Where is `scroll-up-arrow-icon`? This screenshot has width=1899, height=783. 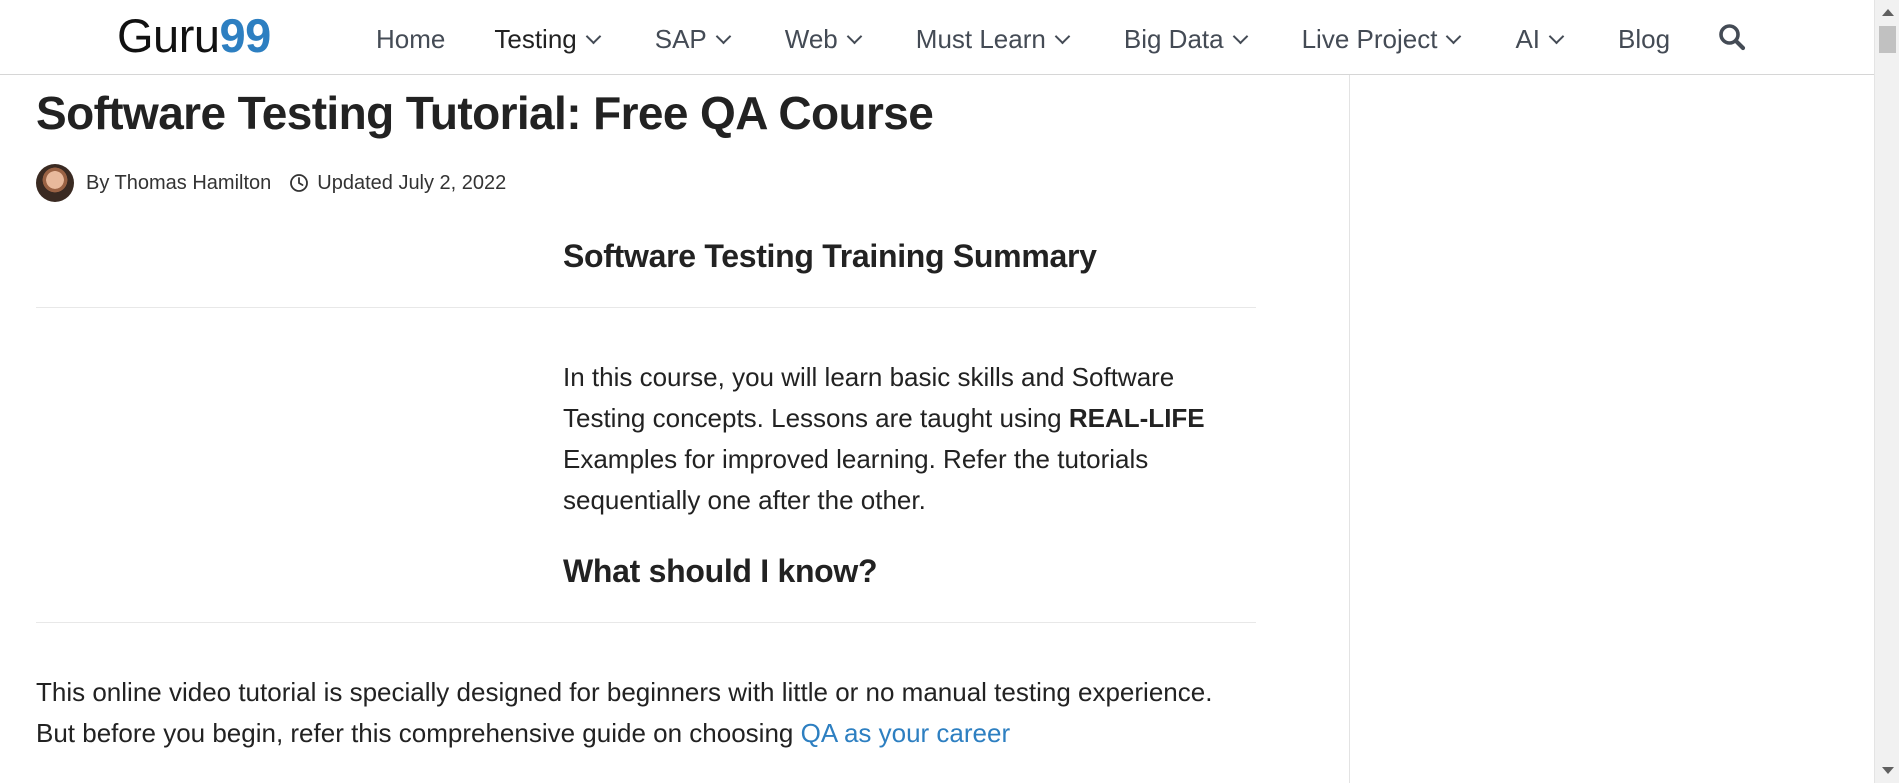 scroll-up-arrow-icon is located at coordinates (1888, 12).